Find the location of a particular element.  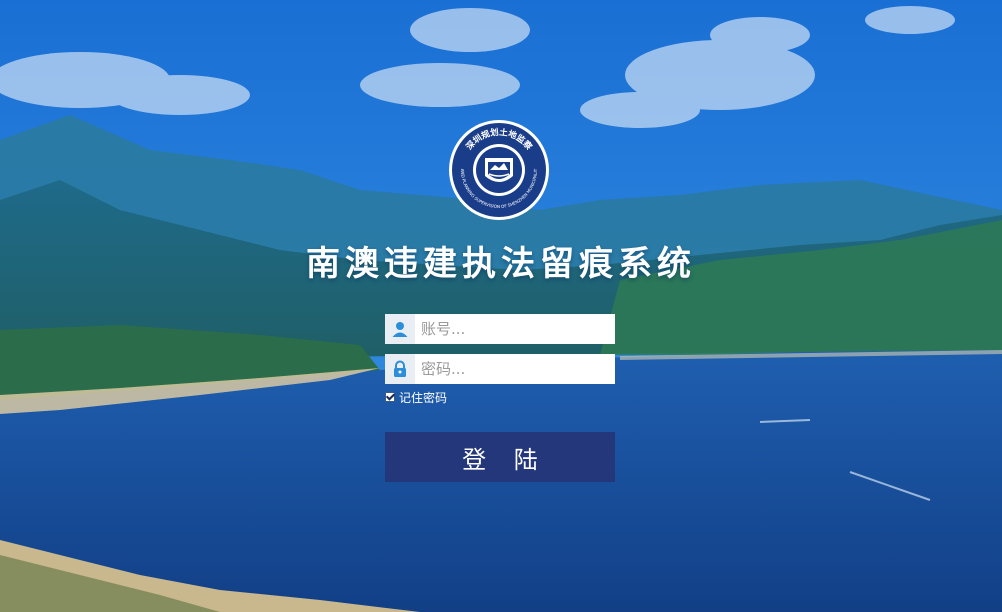

remember-password-option: 记住密码 is located at coordinates (416, 397).